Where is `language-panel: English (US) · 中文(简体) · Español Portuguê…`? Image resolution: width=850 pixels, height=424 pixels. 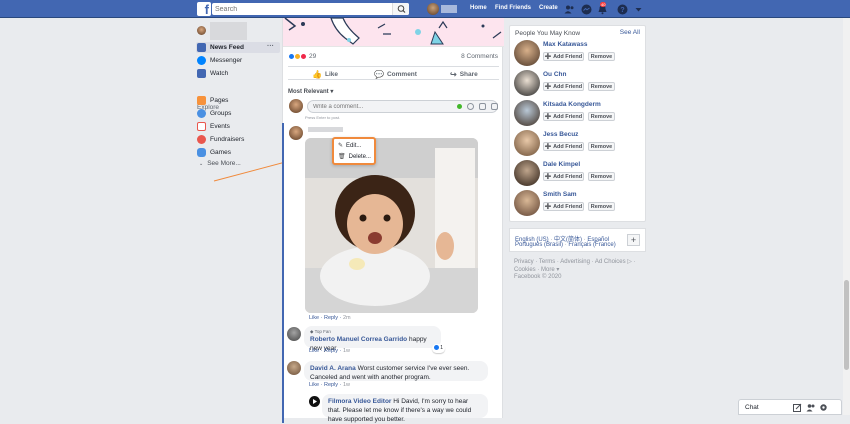
language-panel: English (US) · 中文(简体) · Español Portuguê… is located at coordinates (577, 240).